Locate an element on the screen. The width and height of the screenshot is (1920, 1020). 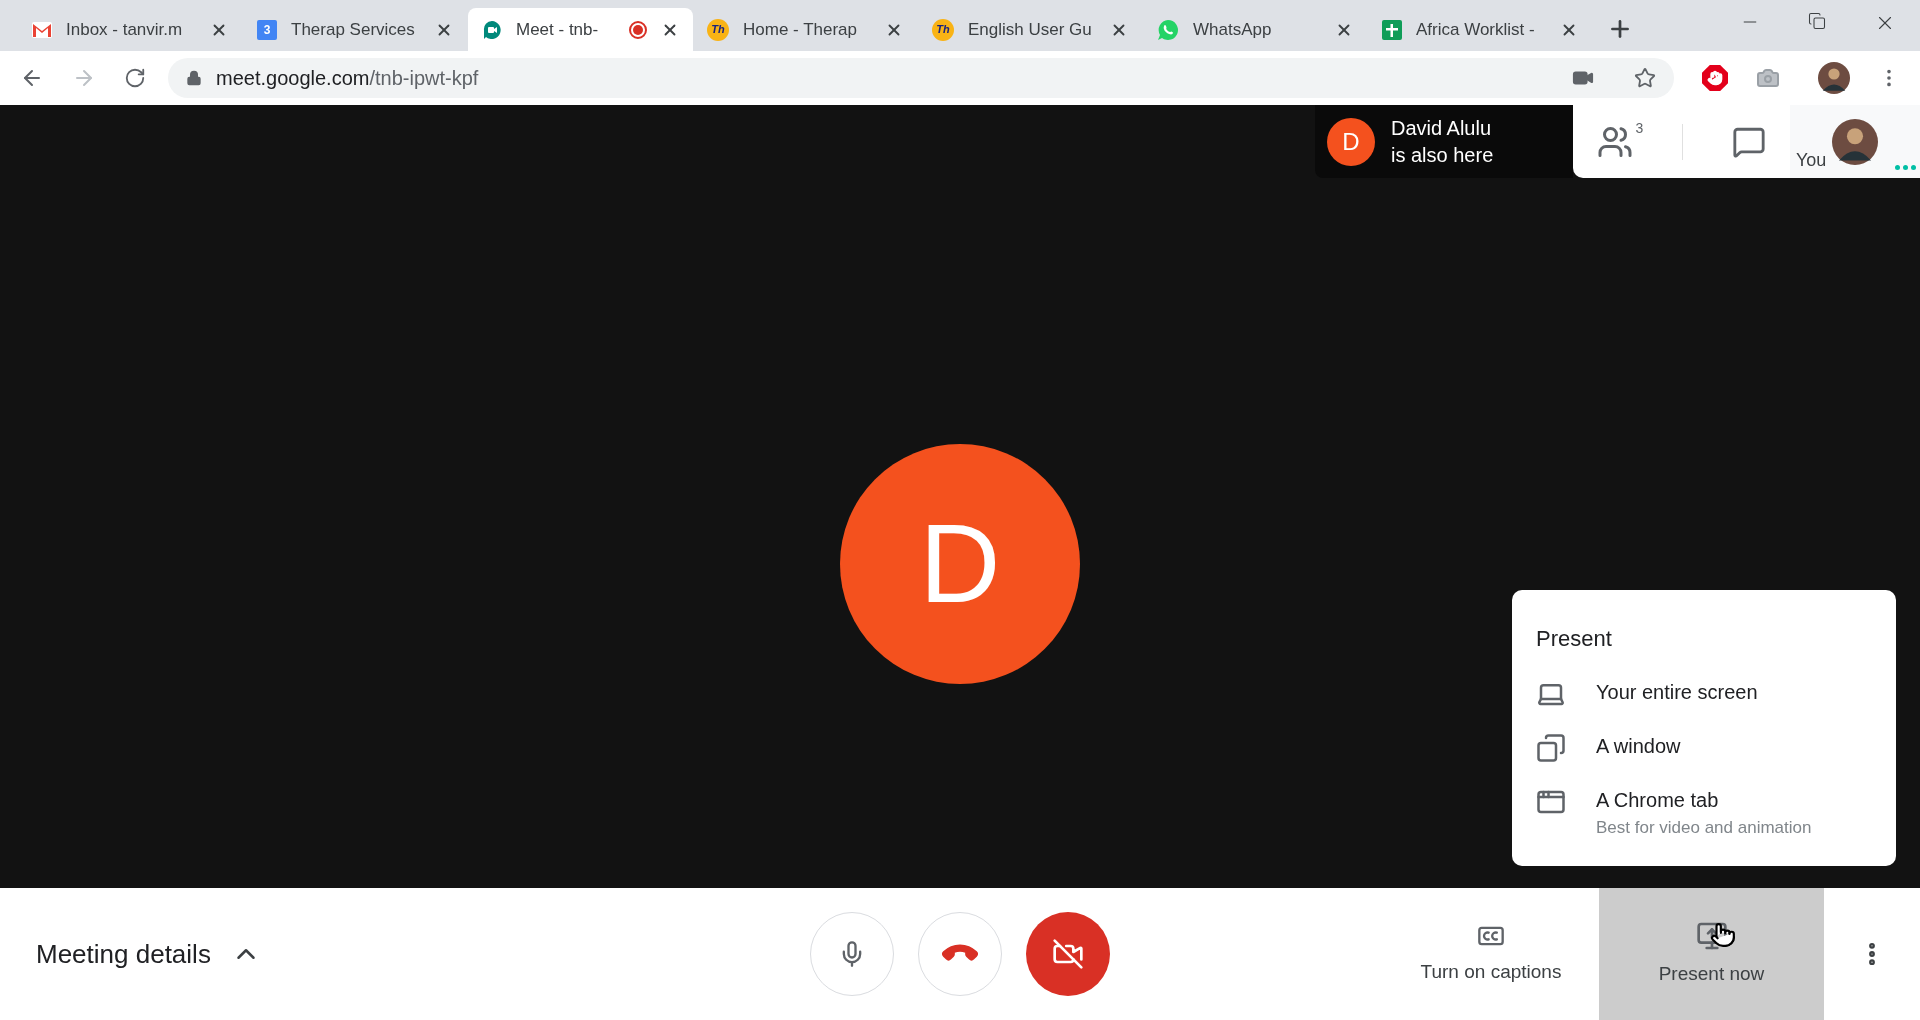
menu-item: A window is located at coordinates (1704, 746).